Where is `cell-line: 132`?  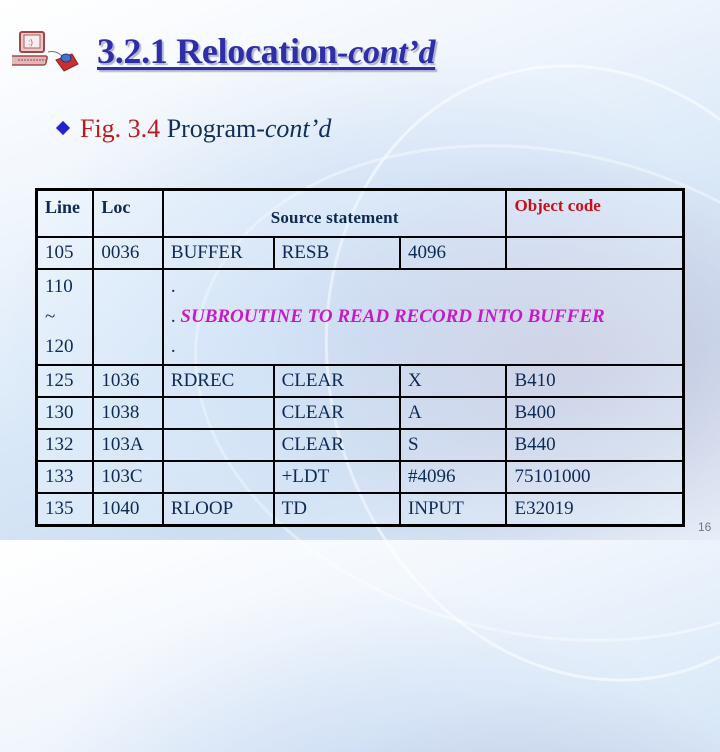 cell-line: 132 is located at coordinates (65, 445).